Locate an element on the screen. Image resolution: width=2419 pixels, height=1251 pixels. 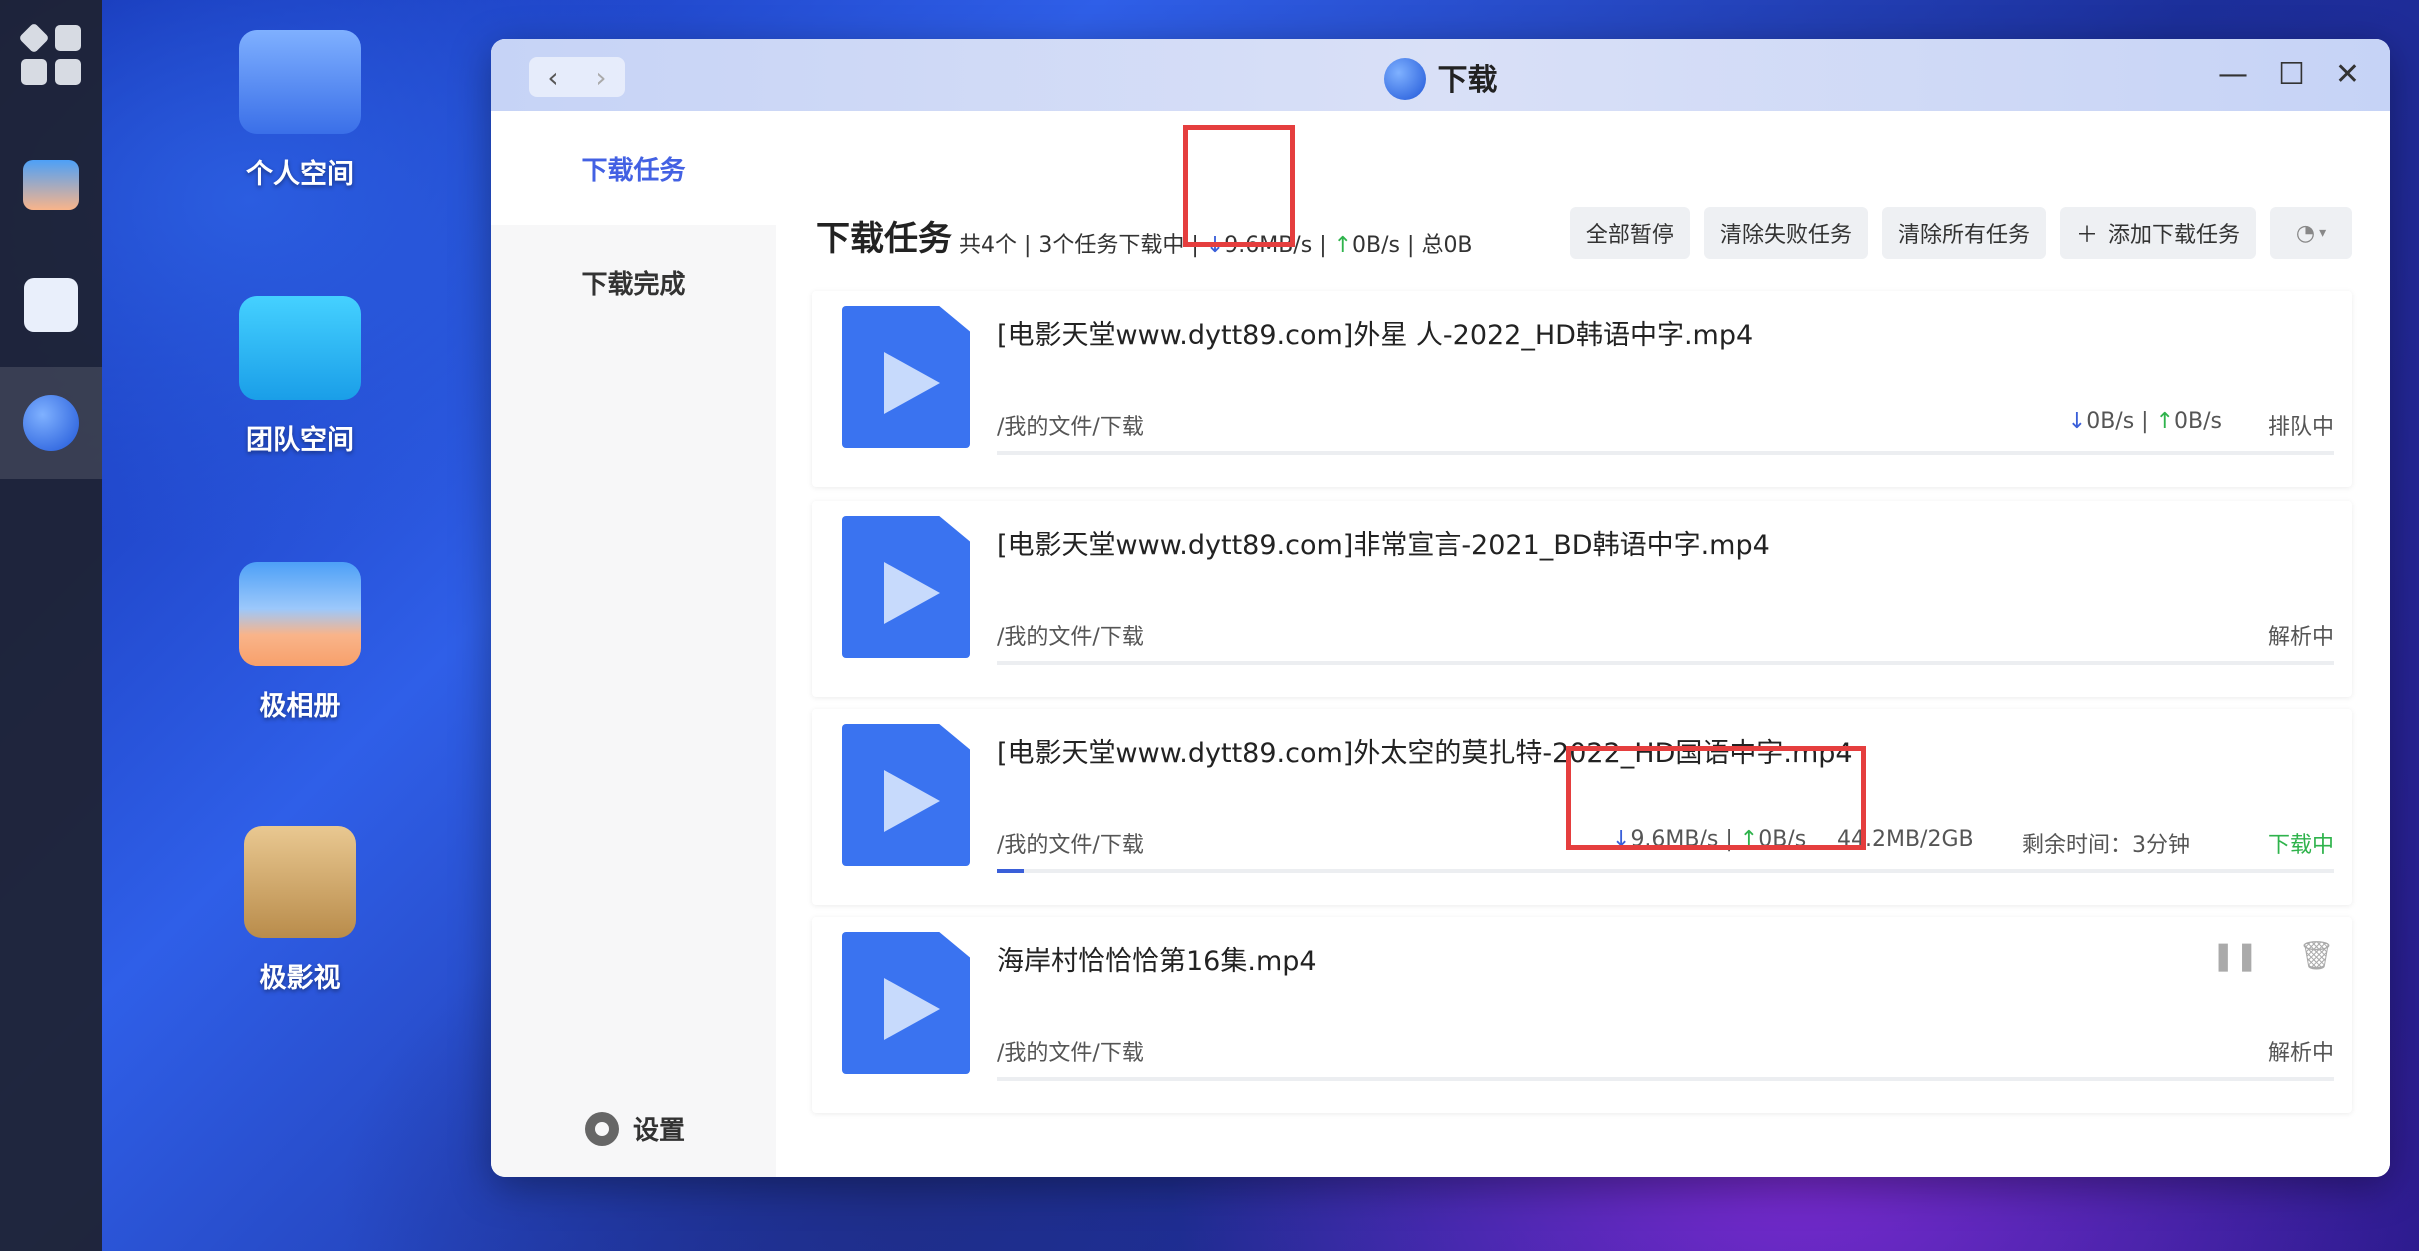
sidebar-item-downloading: 下载任务 is located at coordinates (633, 168).